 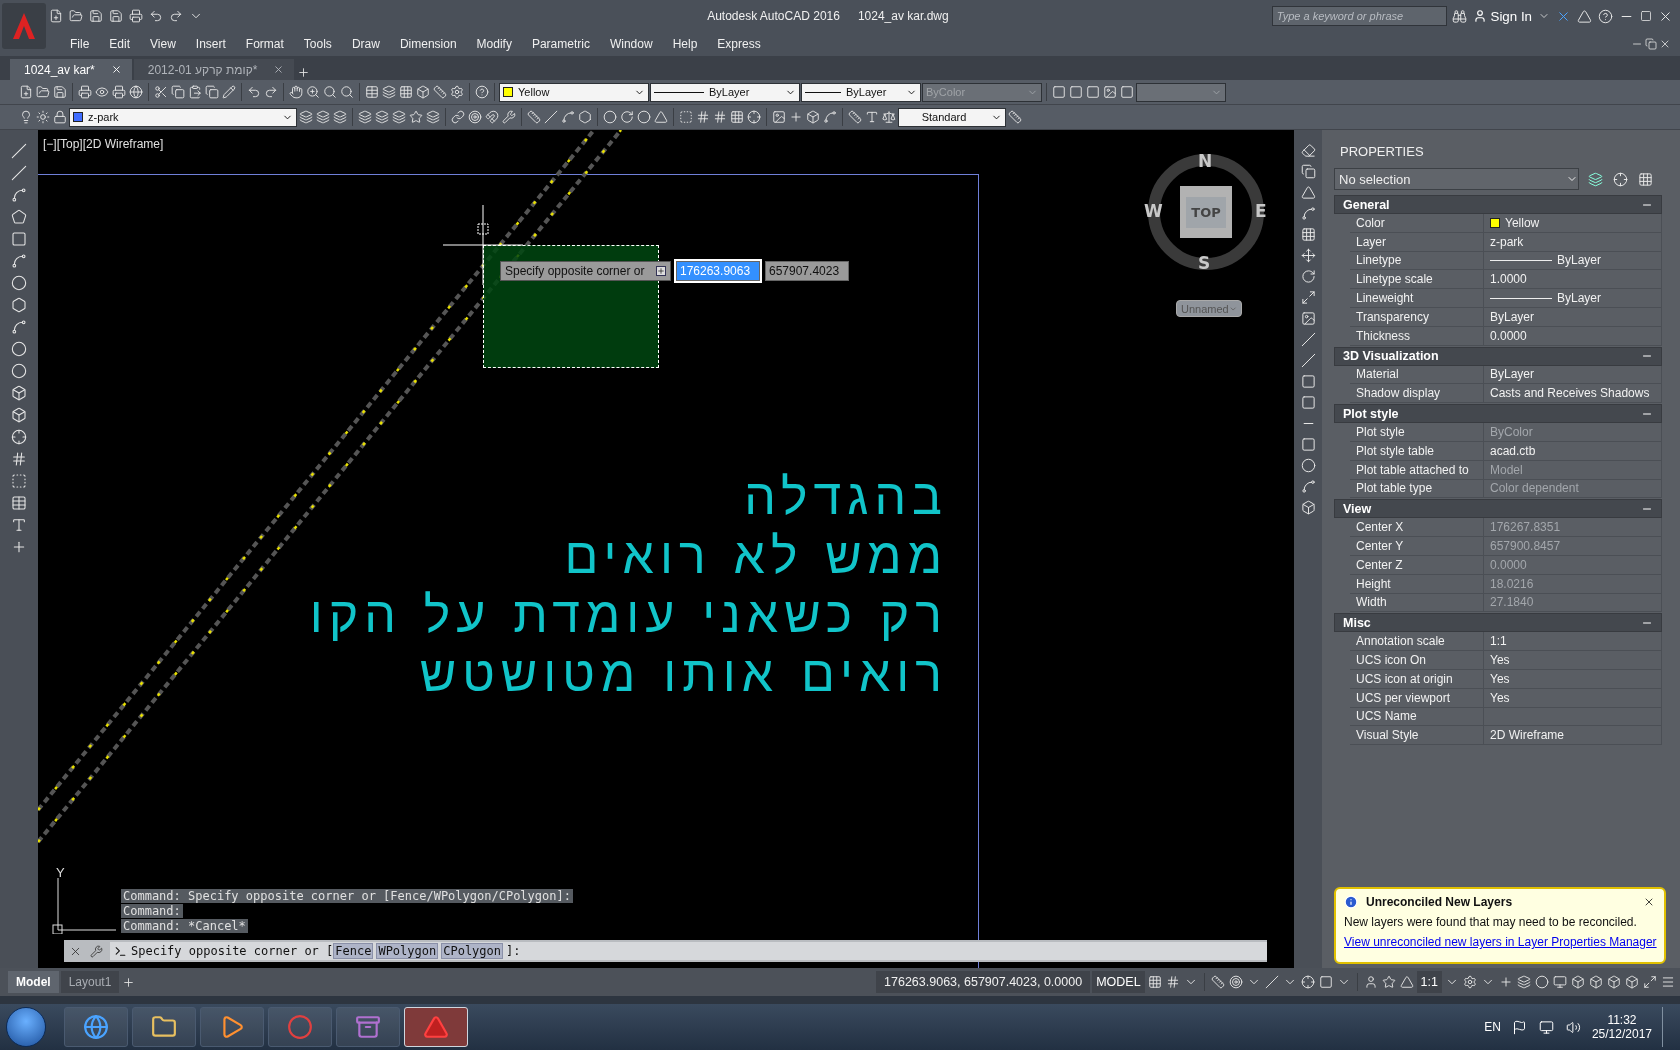 What do you see at coordinates (1668, 982) in the screenshot?
I see `menu-icon` at bounding box center [1668, 982].